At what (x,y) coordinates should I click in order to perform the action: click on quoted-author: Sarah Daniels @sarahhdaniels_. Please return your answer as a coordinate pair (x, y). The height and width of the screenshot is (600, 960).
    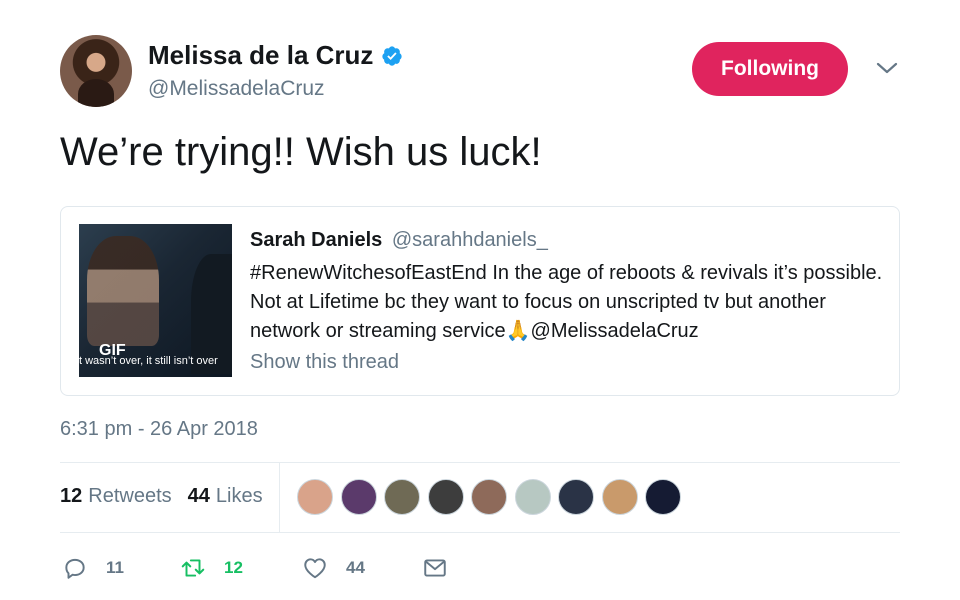
    Looking at the image, I should click on (399, 240).